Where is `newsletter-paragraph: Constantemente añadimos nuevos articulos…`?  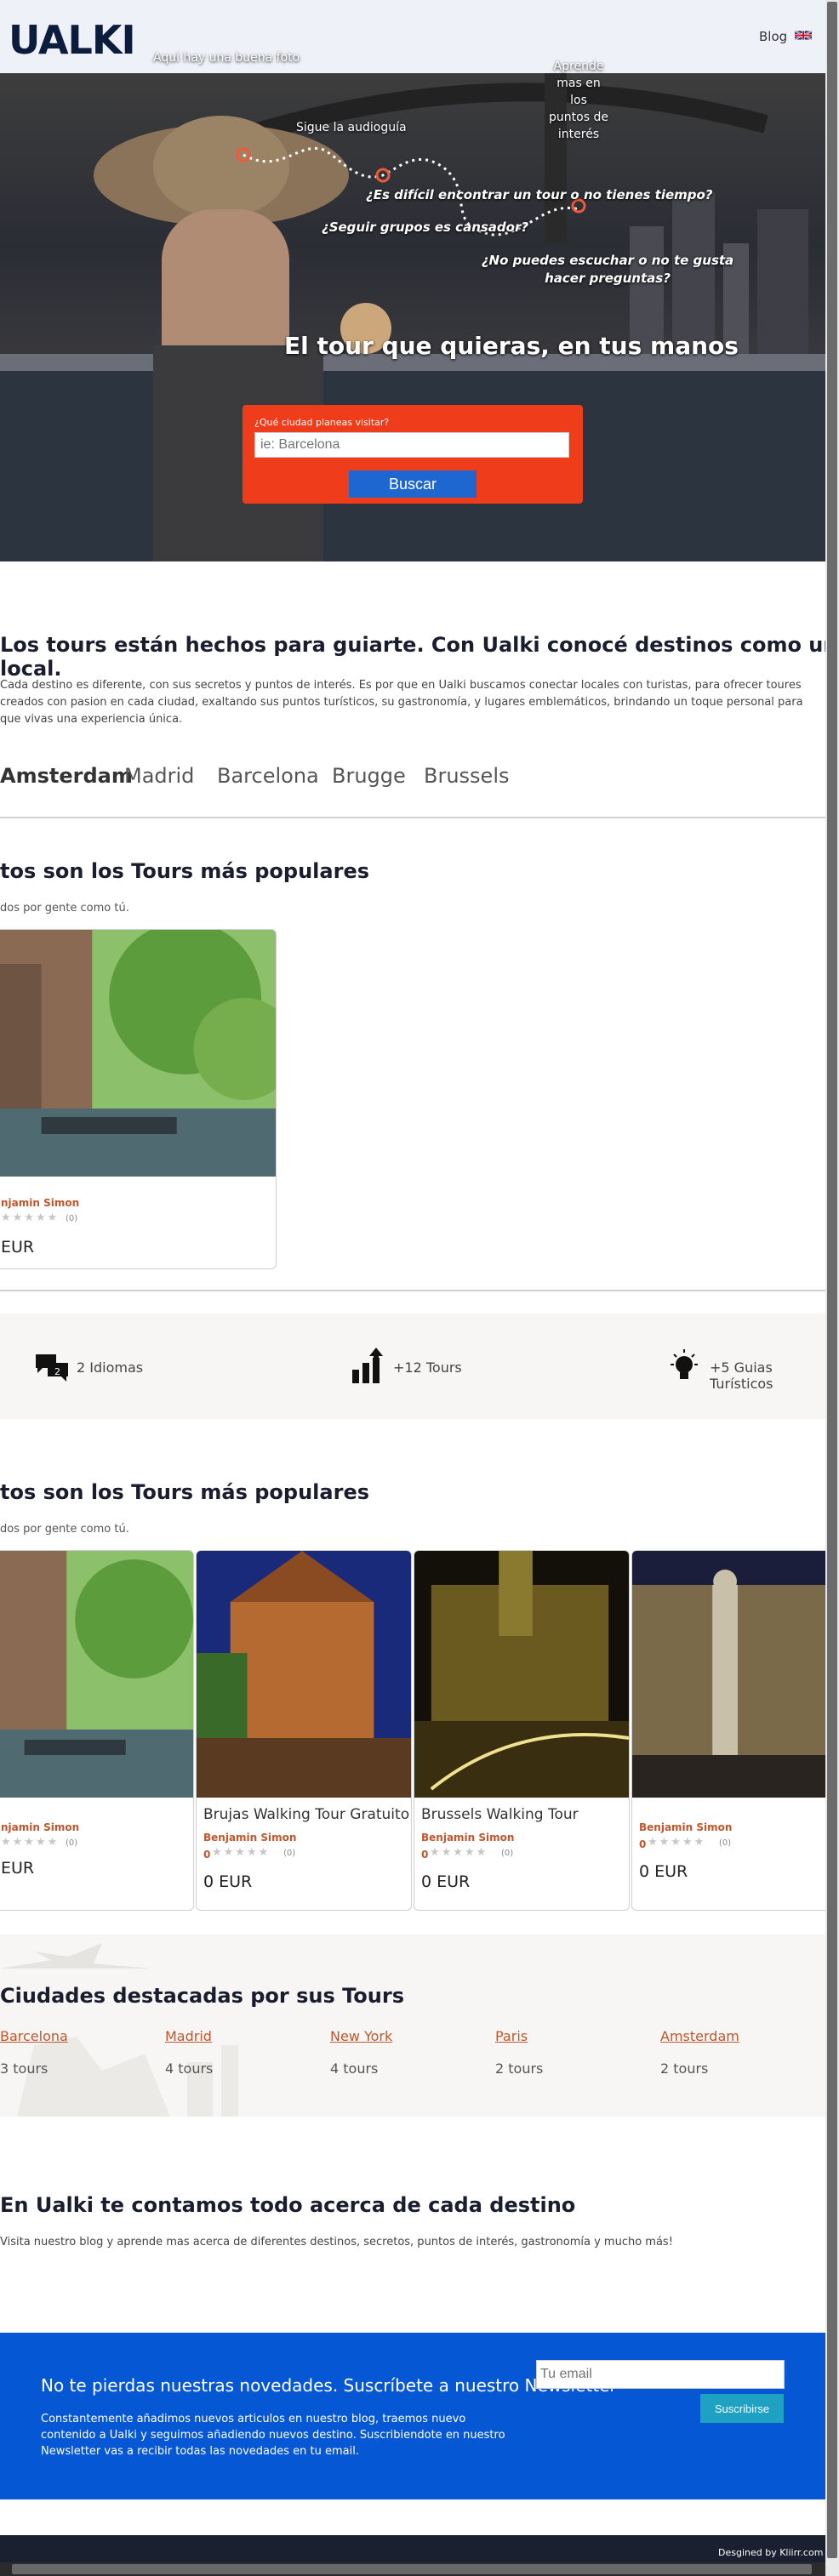 newsletter-paragraph: Constantemente añadimos nuevos articulos… is located at coordinates (273, 2435).